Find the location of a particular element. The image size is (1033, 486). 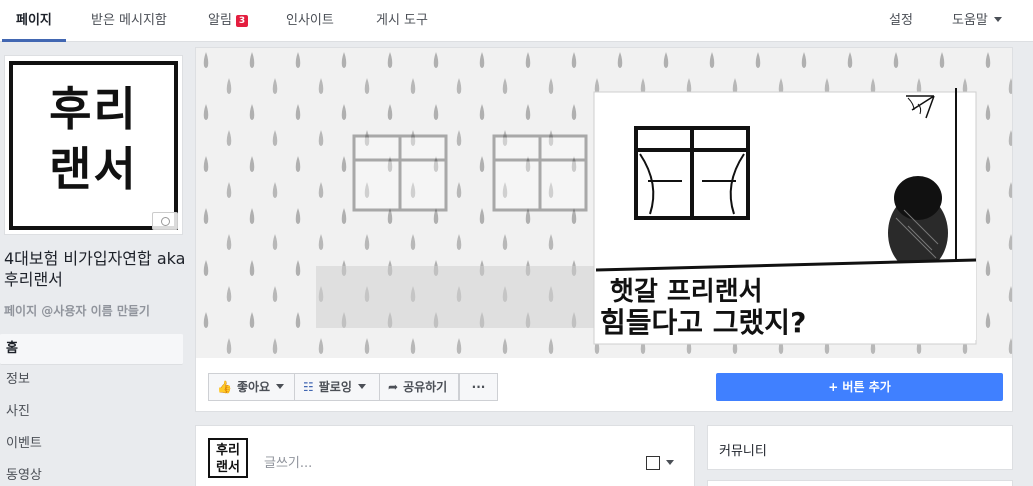

sidebar-item-label: 홈 is located at coordinates (12, 348).